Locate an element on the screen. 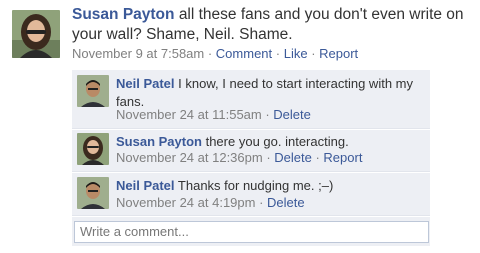  comment-meta: November 24 at 4:19pm · Delete is located at coordinates (210, 203).